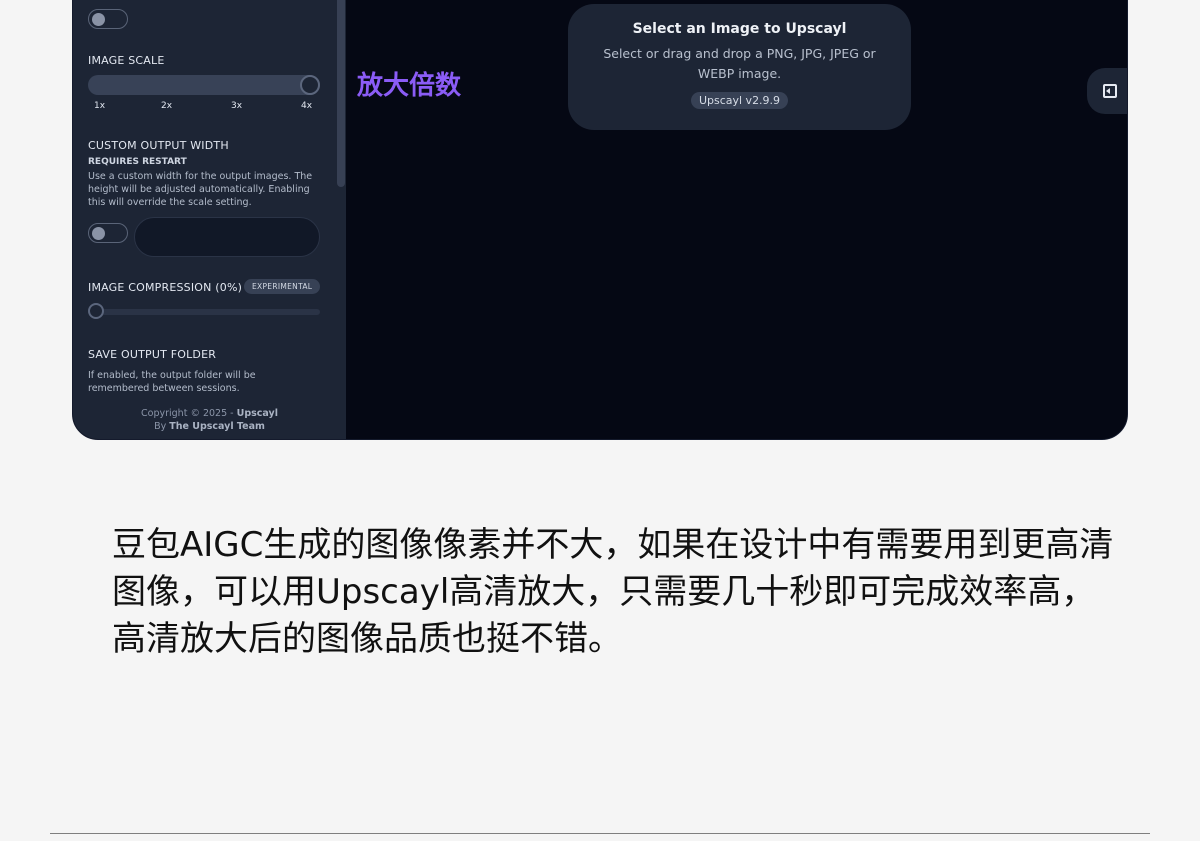 Image resolution: width=1200 pixels, height=841 pixels. Describe the element at coordinates (1110, 91) in the screenshot. I see `sidebar-collapse-icon` at that location.